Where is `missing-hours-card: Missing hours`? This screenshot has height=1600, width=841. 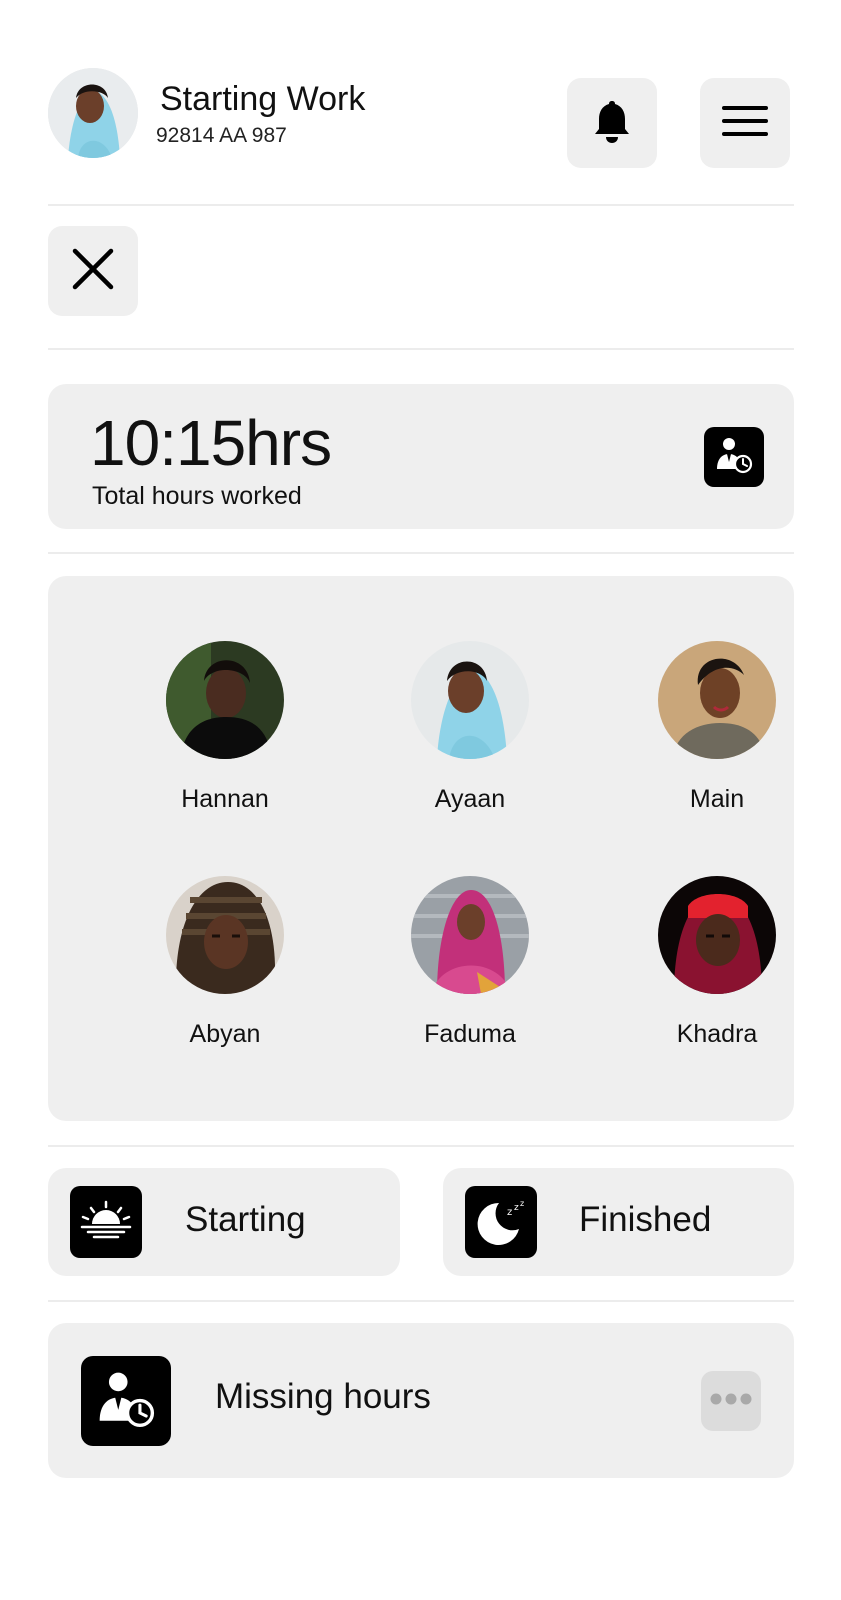 missing-hours-card: Missing hours is located at coordinates (421, 1400).